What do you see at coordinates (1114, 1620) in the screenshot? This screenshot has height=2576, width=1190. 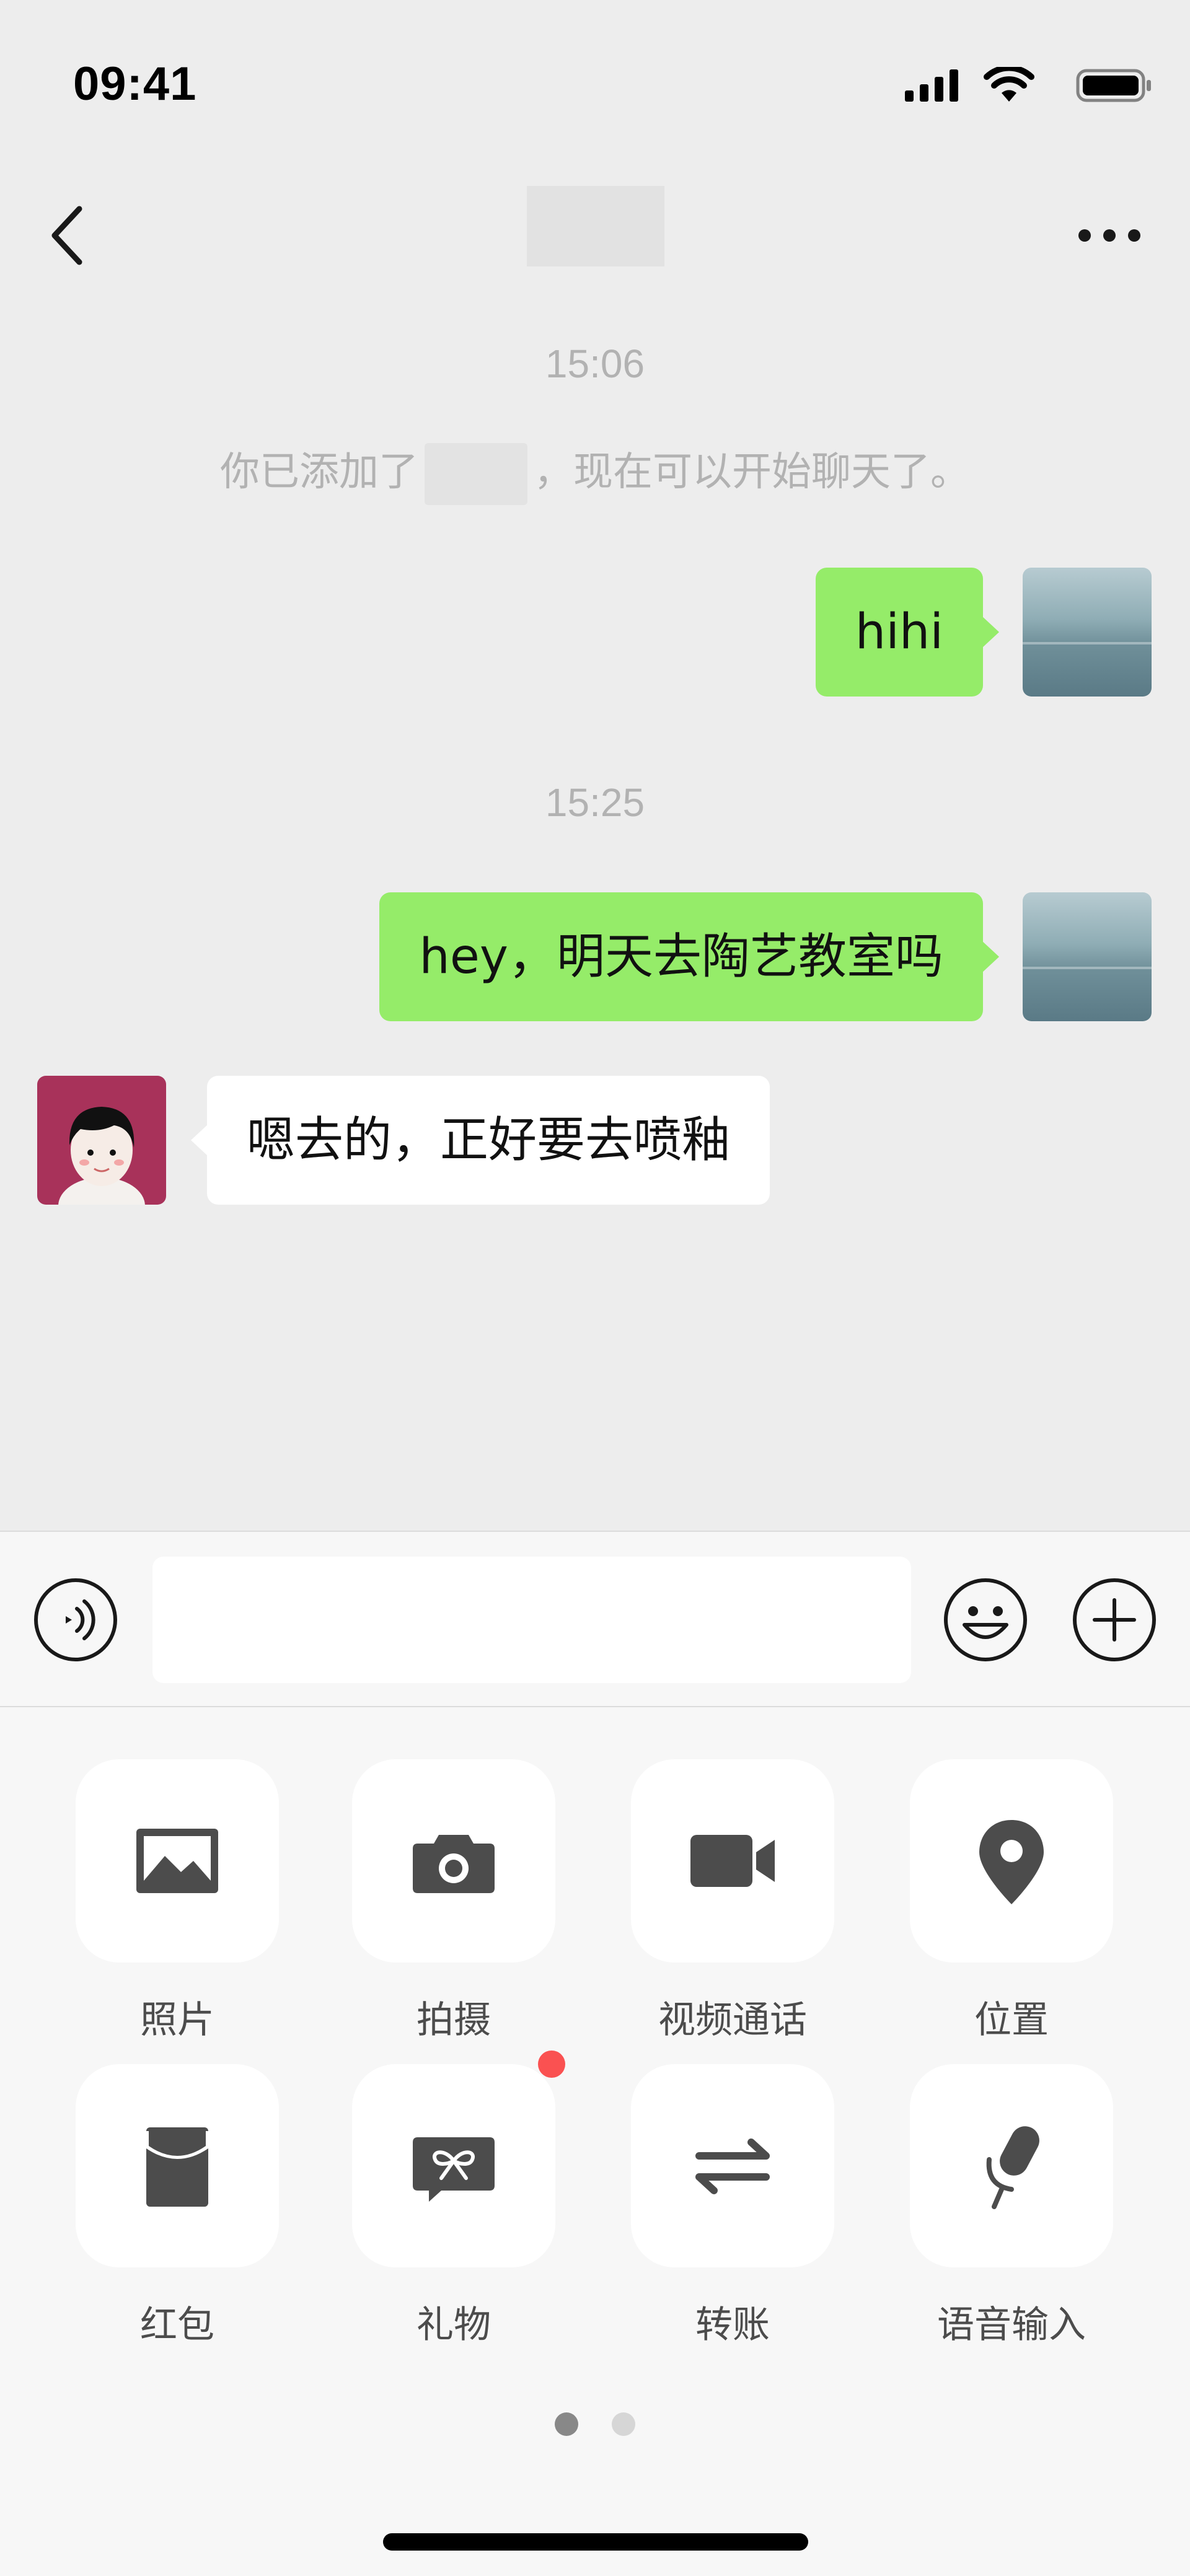 I see `more-functions-button` at bounding box center [1114, 1620].